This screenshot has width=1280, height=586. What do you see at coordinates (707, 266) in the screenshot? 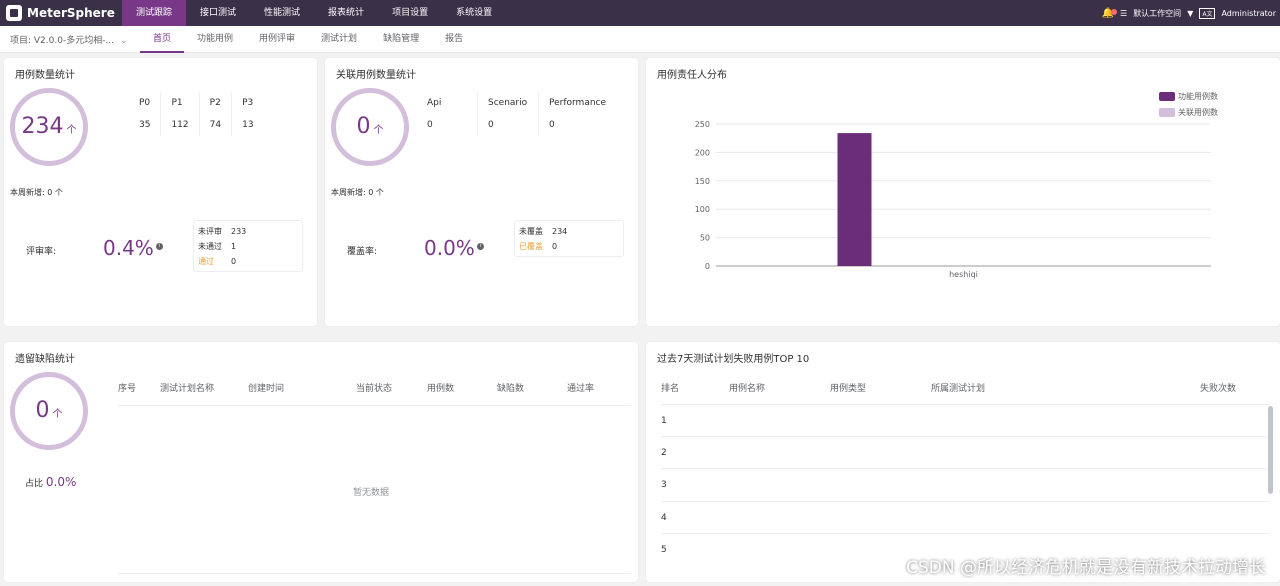
I see `y-tick-label: 0` at bounding box center [707, 266].